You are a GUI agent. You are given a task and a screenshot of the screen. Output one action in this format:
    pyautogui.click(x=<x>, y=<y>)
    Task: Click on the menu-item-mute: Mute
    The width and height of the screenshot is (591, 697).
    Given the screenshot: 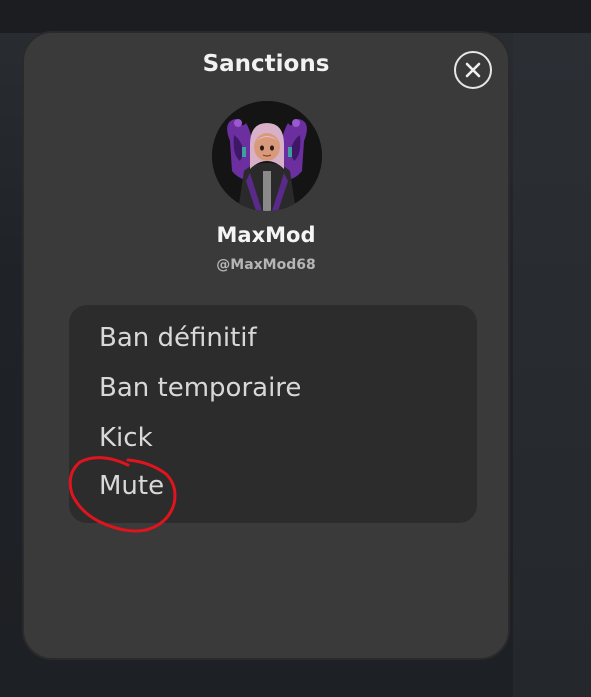 What is the action you would take?
    pyautogui.click(x=131, y=486)
    